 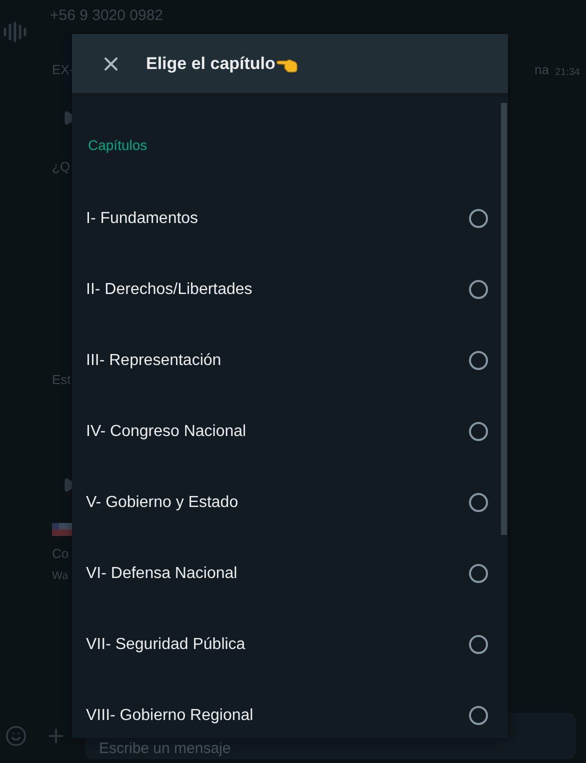 What do you see at coordinates (118, 145) in the screenshot?
I see `section-heading: Capítulos` at bounding box center [118, 145].